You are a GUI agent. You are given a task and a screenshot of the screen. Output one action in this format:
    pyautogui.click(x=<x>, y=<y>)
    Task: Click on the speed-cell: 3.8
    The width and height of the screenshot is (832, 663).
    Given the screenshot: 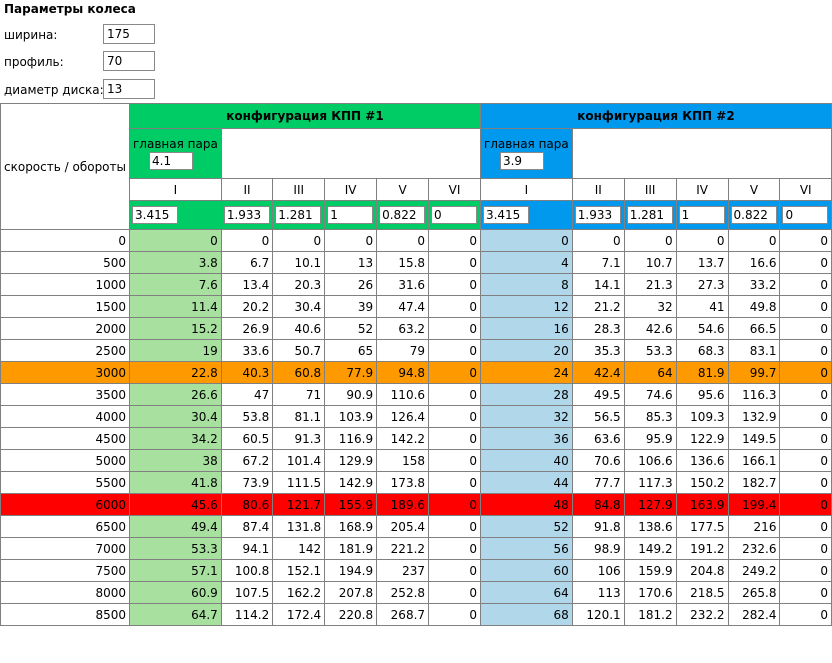 What is the action you would take?
    pyautogui.click(x=175, y=262)
    